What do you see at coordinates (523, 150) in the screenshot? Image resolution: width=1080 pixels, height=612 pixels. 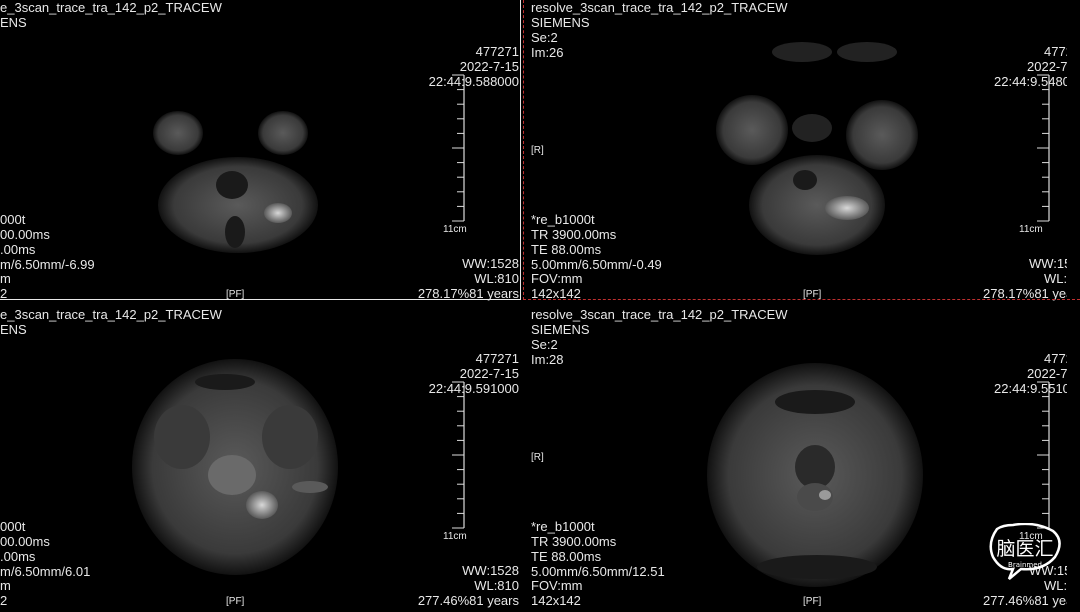 I see `viewport-divider-vertical` at bounding box center [523, 150].